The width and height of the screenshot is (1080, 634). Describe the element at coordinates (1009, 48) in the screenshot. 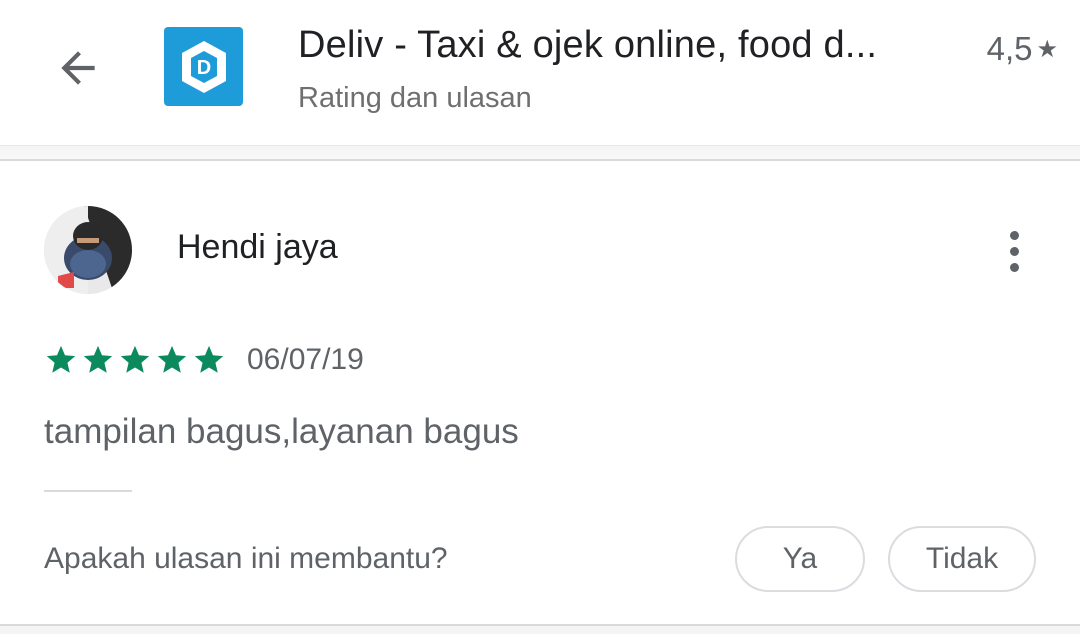

I see `app-rating-value: 4,5` at that location.